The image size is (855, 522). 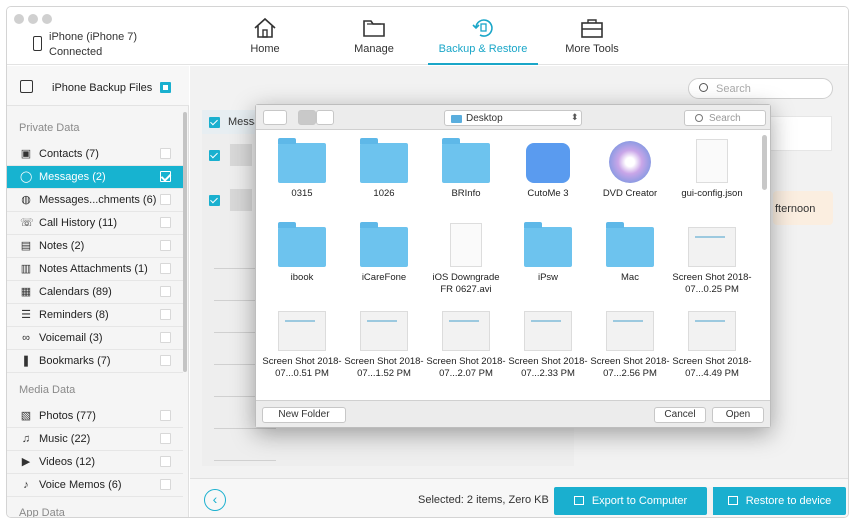 I want to click on sidebar-item-calendars: ▦ Calendars (89), so click(x=95, y=292).